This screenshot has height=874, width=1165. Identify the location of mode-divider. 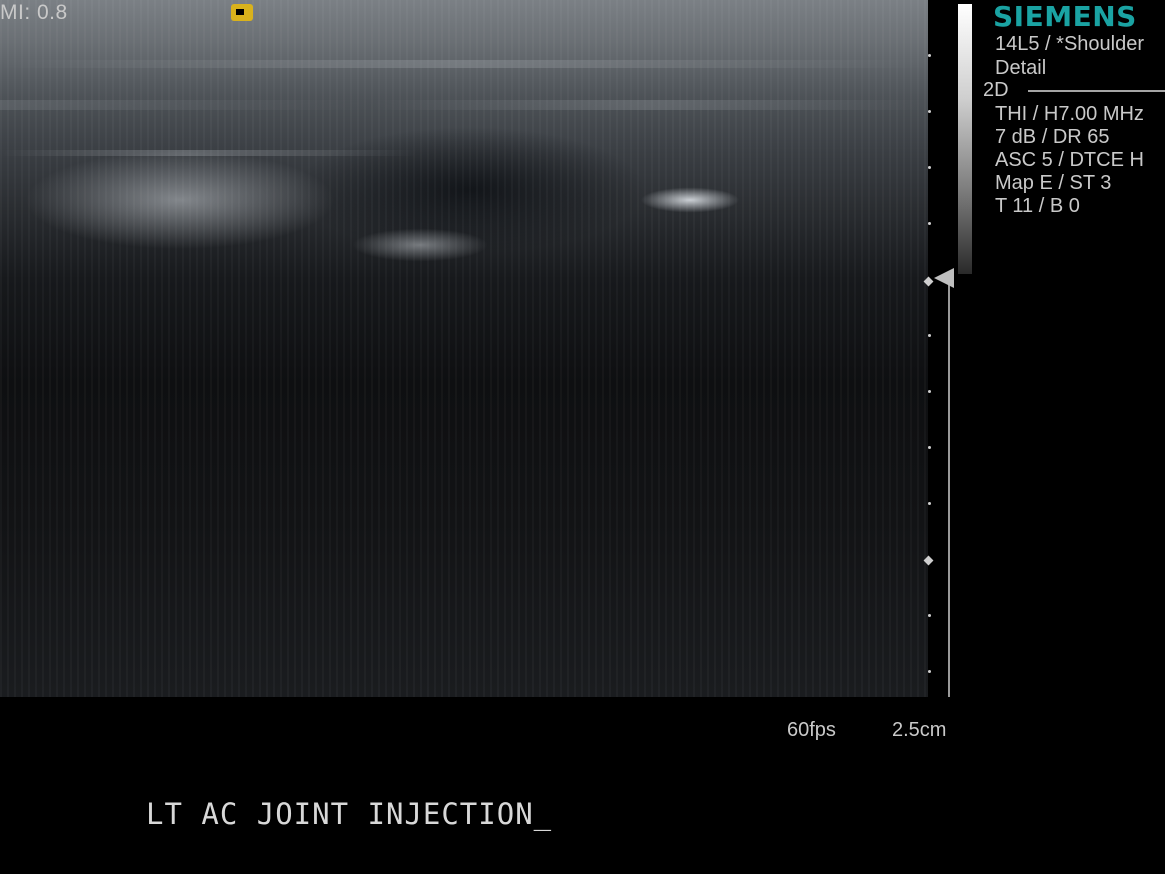
(1096, 91).